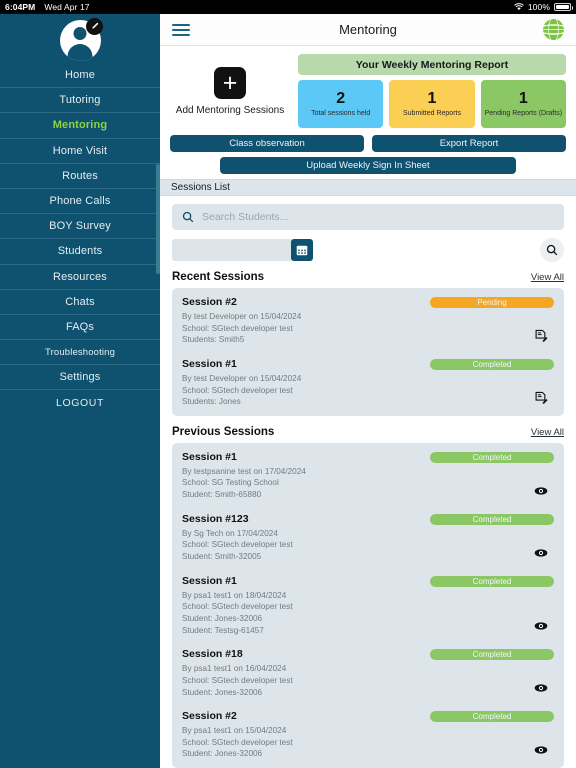 Image resolution: width=576 pixels, height=768 pixels. Describe the element at coordinates (222, 557) in the screenshot. I see `session-students: Student: Smith-32005` at that location.